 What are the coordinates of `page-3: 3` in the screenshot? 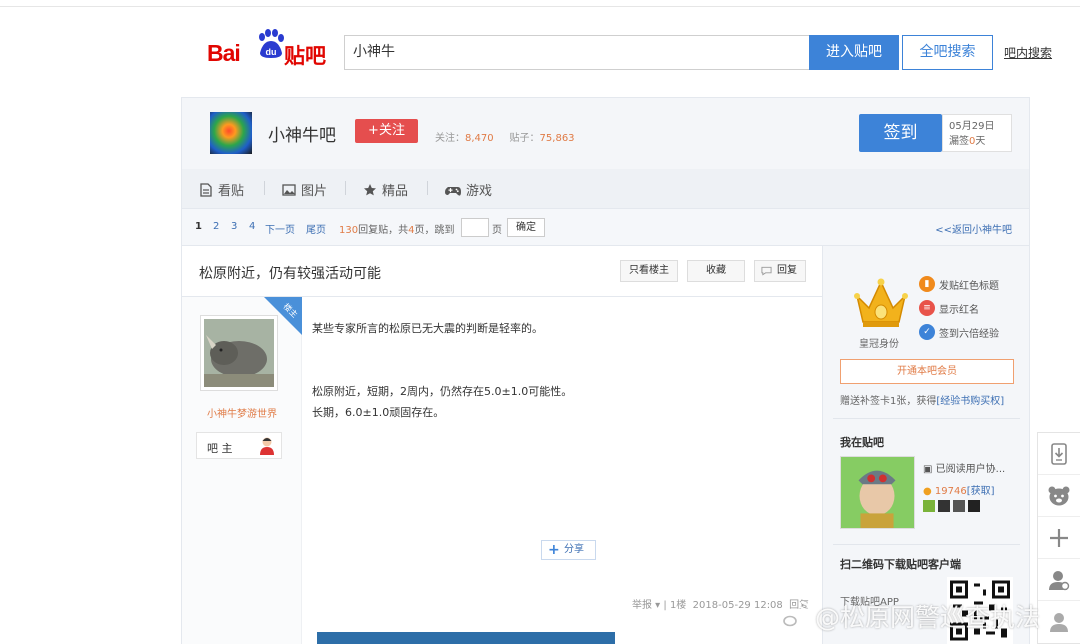 It's located at (234, 226).